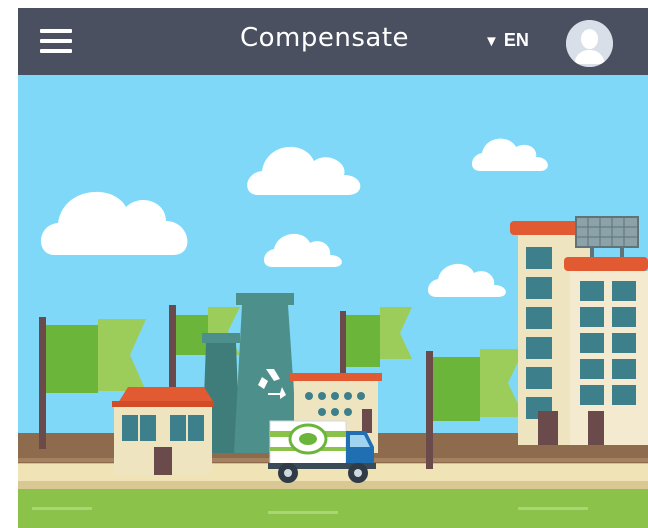 This screenshot has width=648, height=528. Describe the element at coordinates (516, 40) in the screenshot. I see `language-code: EN` at that location.